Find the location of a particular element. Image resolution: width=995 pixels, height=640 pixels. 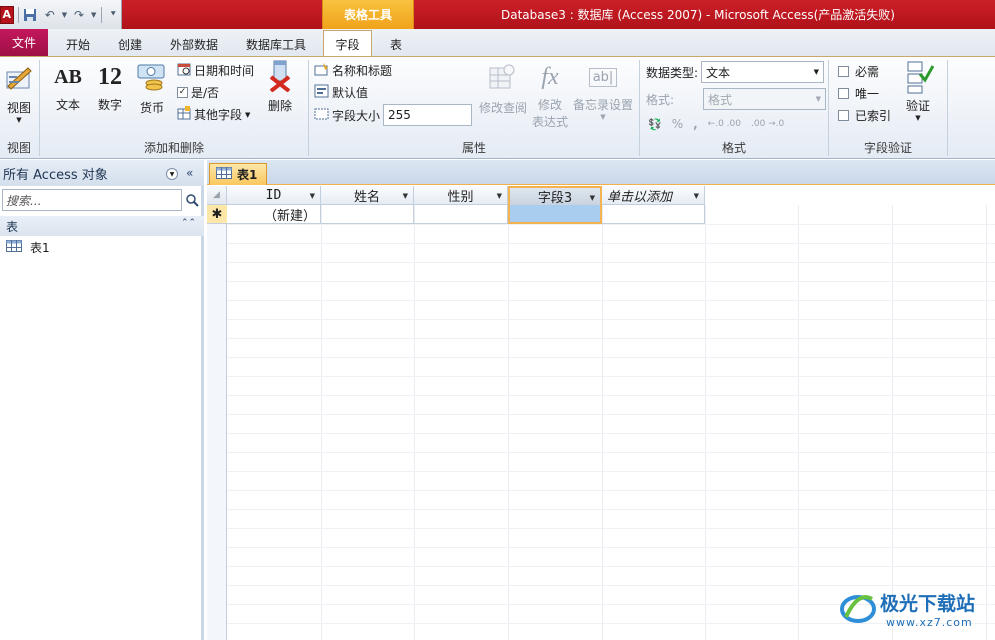

yesno-field-button: ✓ 是/否 is located at coordinates (198, 92).